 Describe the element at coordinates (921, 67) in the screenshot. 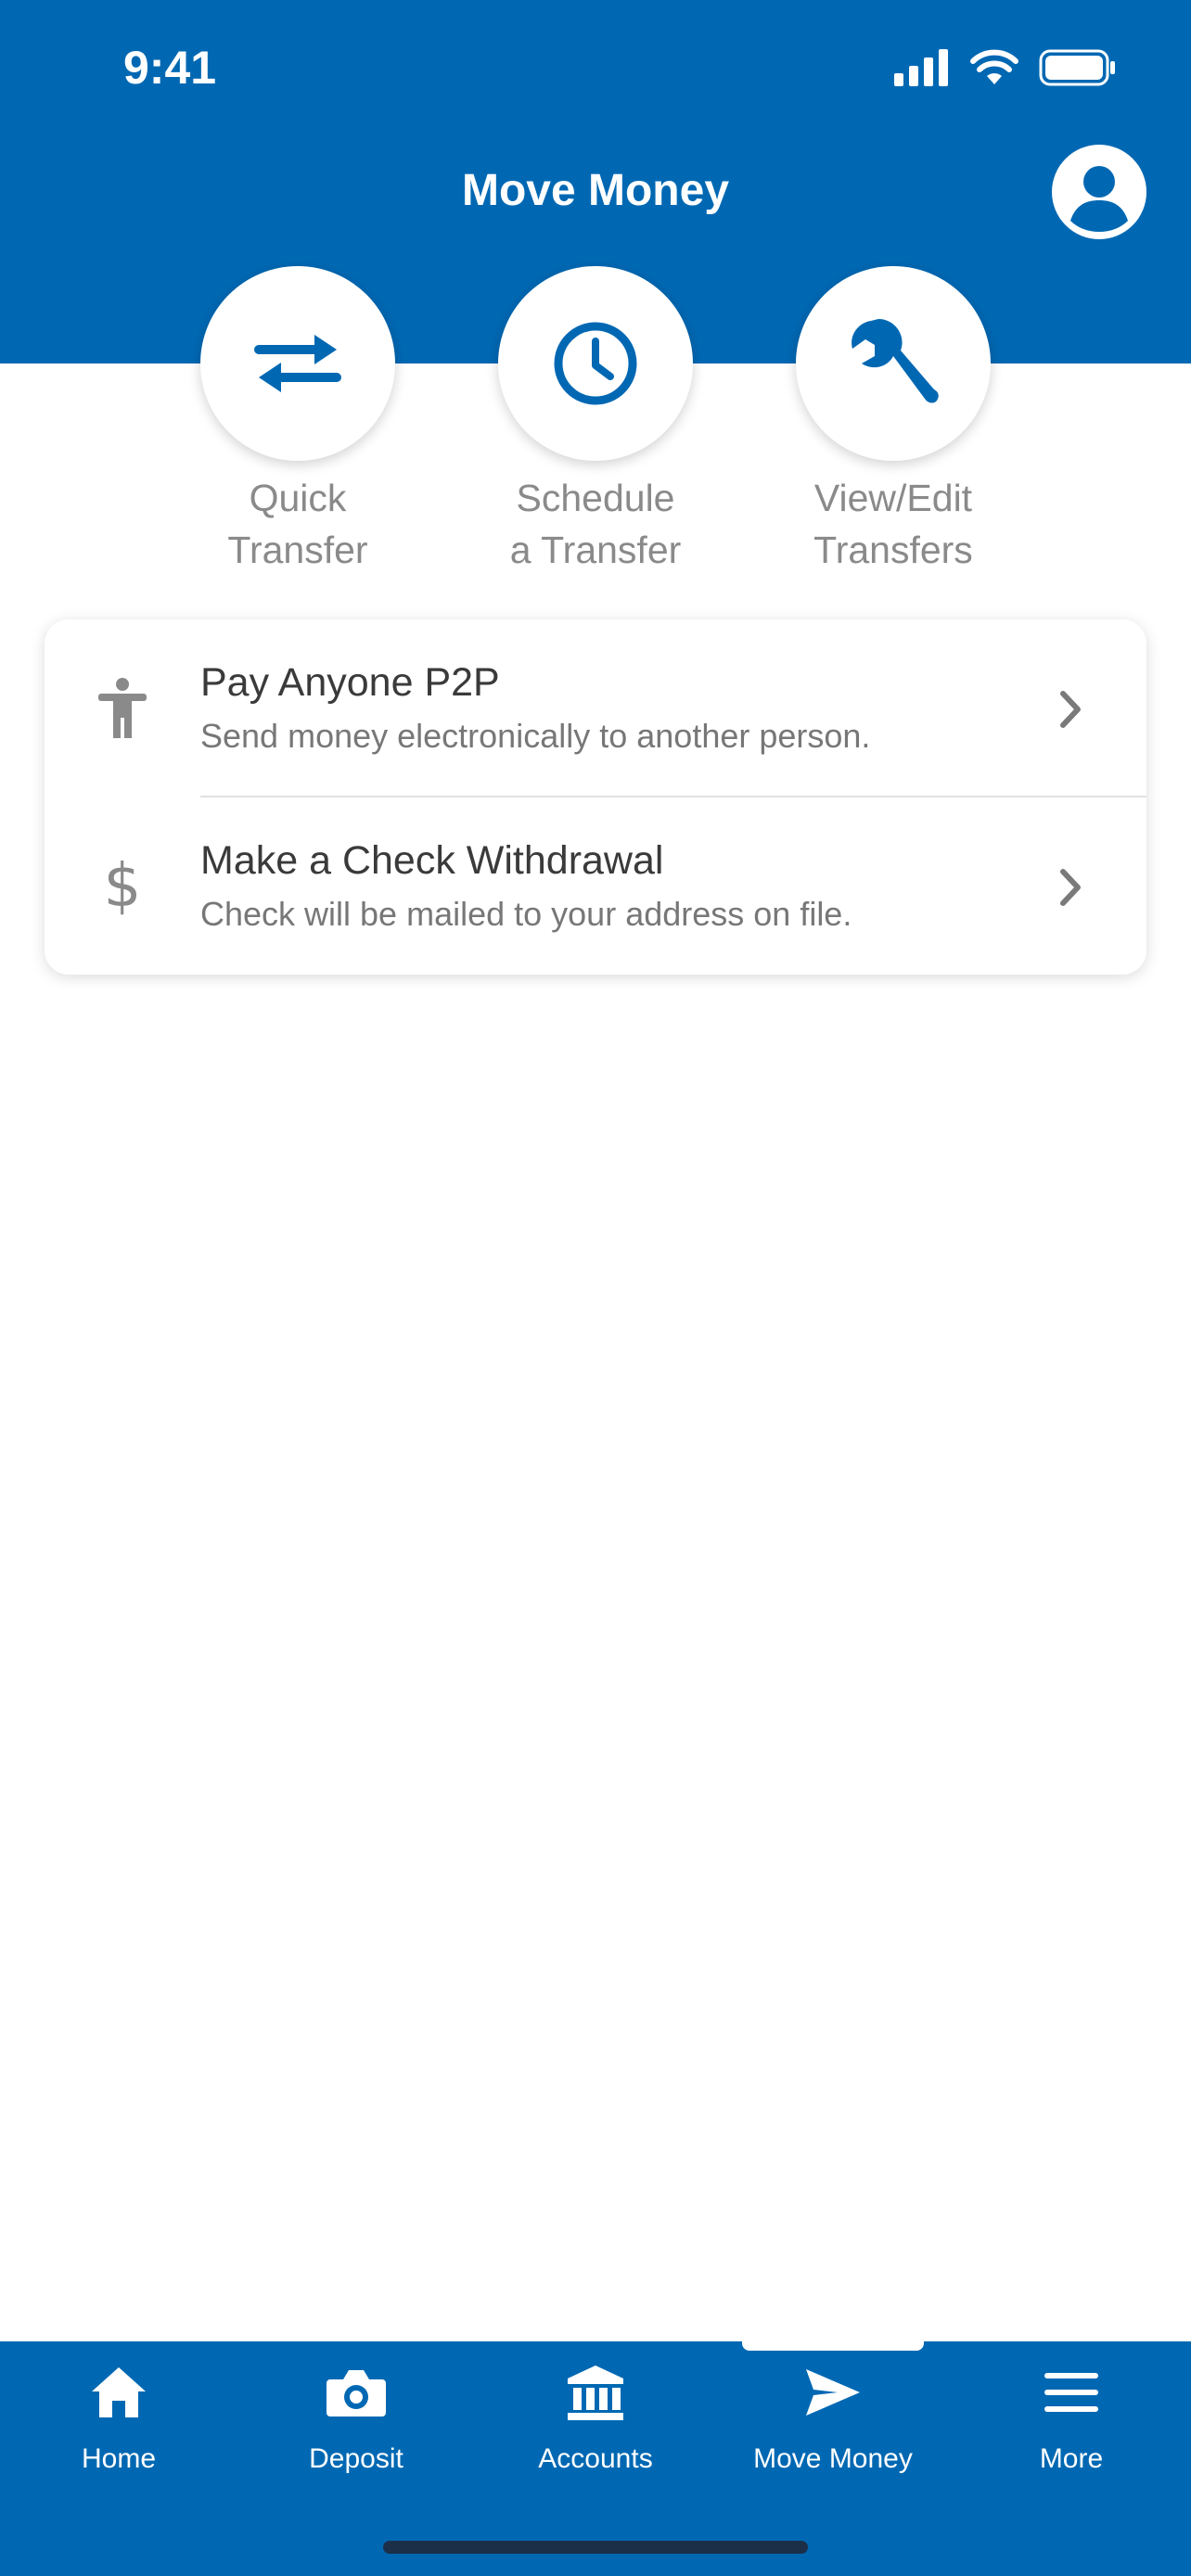

I see `signal-icon` at that location.